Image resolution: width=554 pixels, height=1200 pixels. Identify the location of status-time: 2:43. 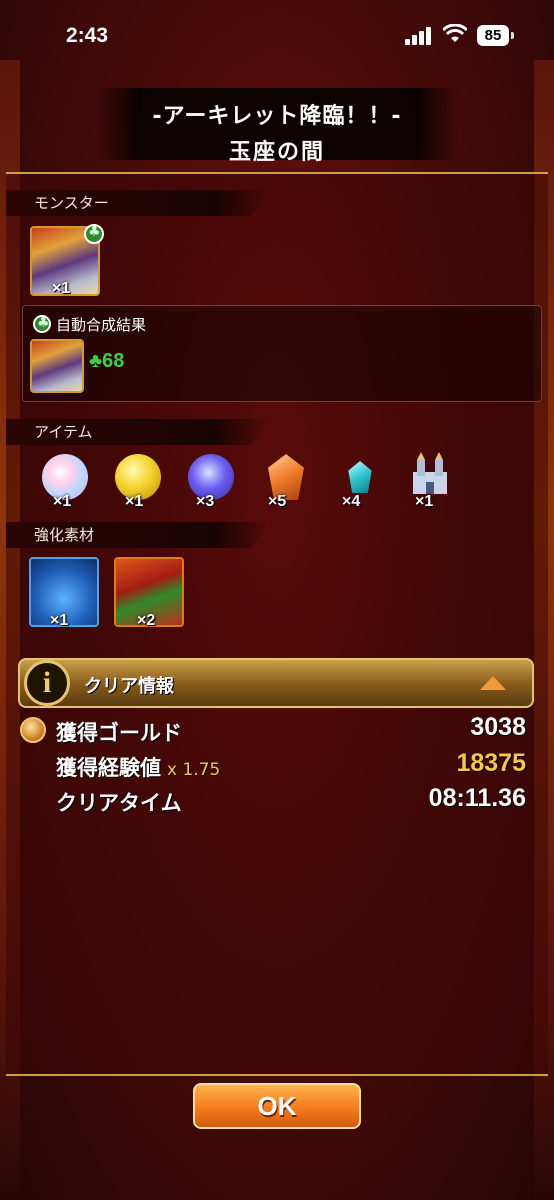
(87, 35).